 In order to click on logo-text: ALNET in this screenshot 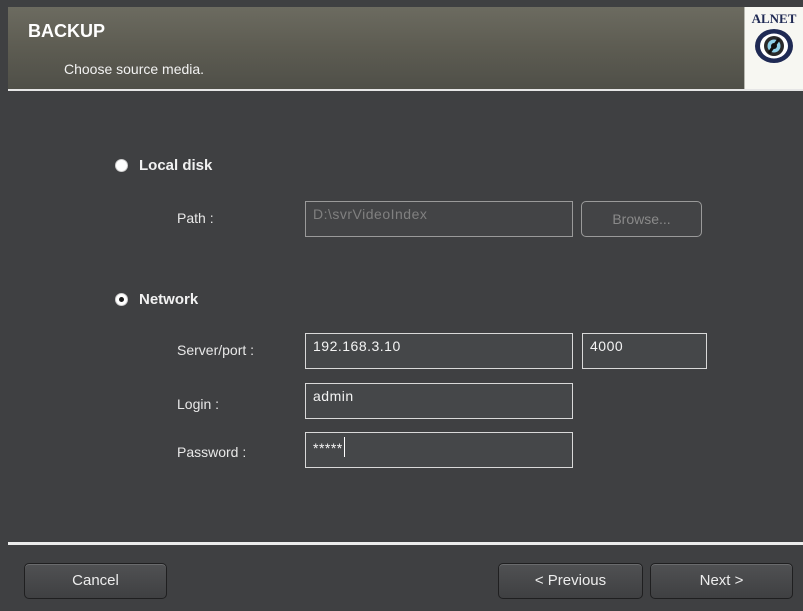, I will do `click(774, 18)`.